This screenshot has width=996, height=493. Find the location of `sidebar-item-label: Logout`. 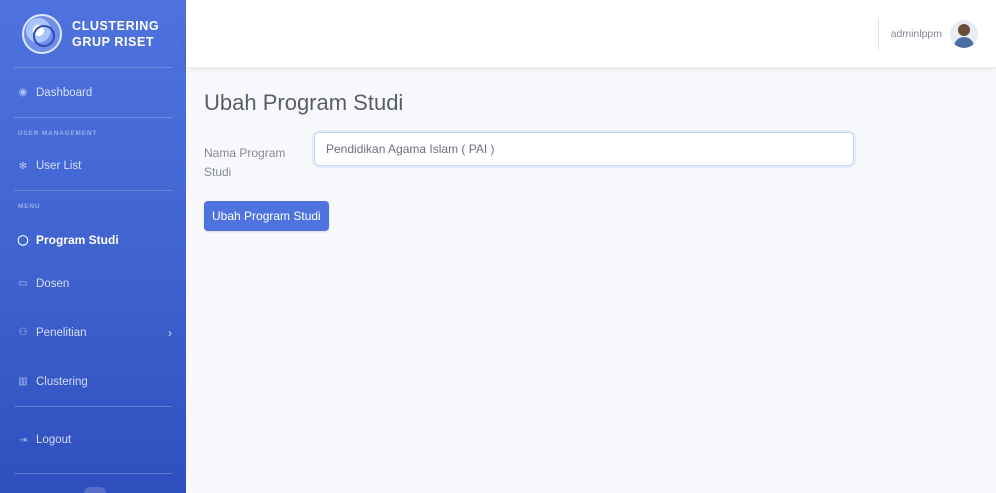

sidebar-item-label: Logout is located at coordinates (54, 440).